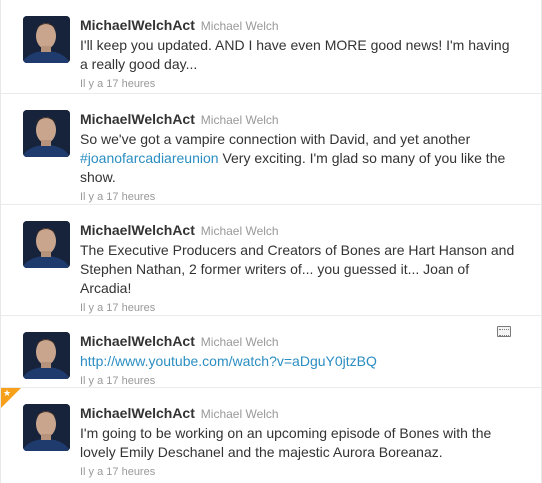 This screenshot has width=542, height=483. Describe the element at coordinates (149, 158) in the screenshot. I see `hashtag-link: #joanofarcadiareunion` at that location.